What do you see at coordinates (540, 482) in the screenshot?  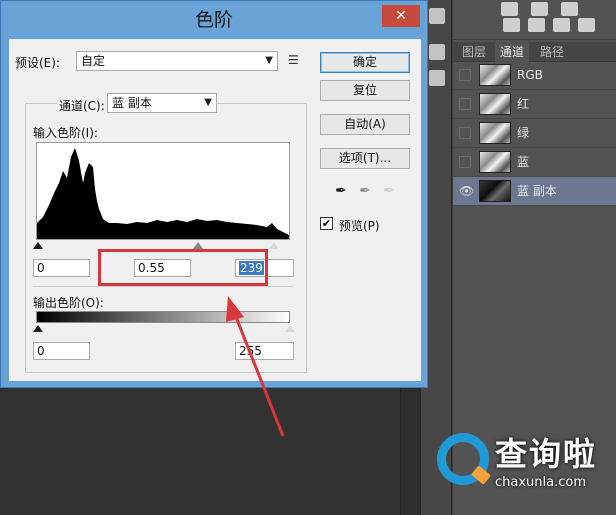 I see `watermark-url: chaxunla.com` at bounding box center [540, 482].